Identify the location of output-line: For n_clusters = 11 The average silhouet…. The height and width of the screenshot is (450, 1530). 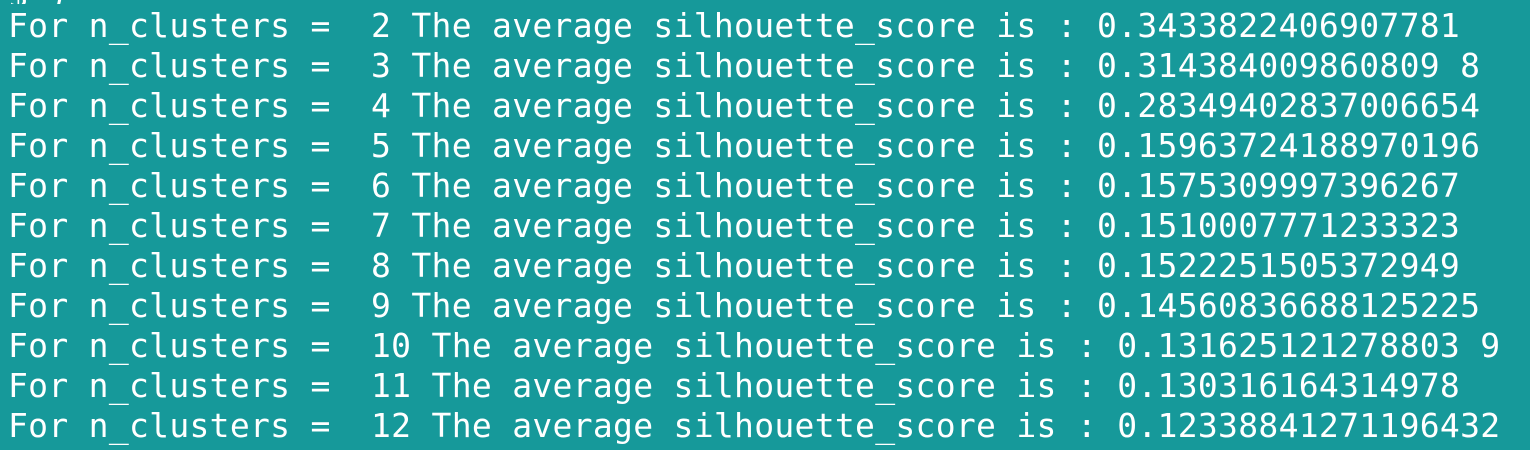
(734, 385).